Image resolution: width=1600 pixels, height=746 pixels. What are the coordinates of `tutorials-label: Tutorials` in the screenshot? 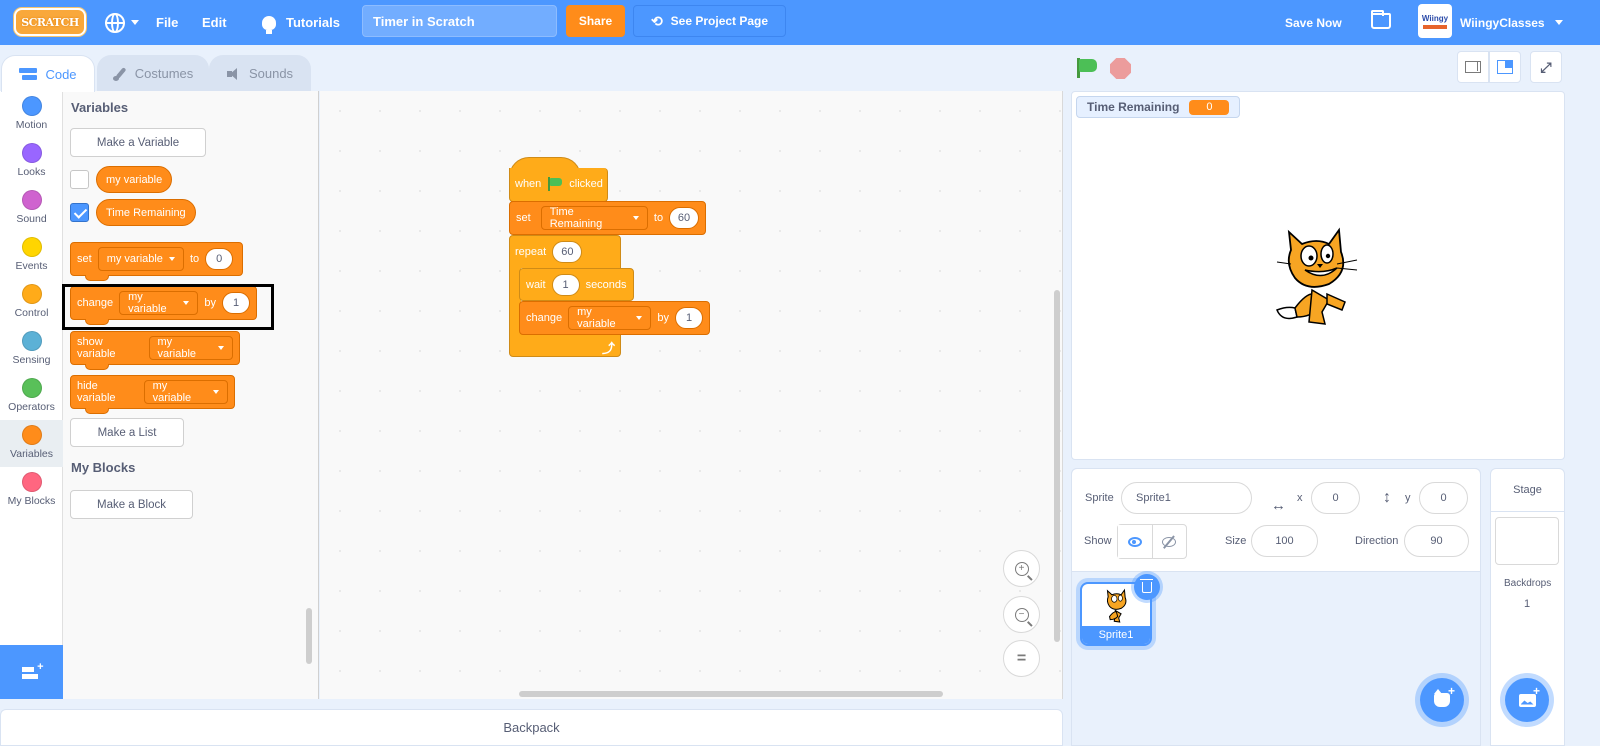 It's located at (313, 22).